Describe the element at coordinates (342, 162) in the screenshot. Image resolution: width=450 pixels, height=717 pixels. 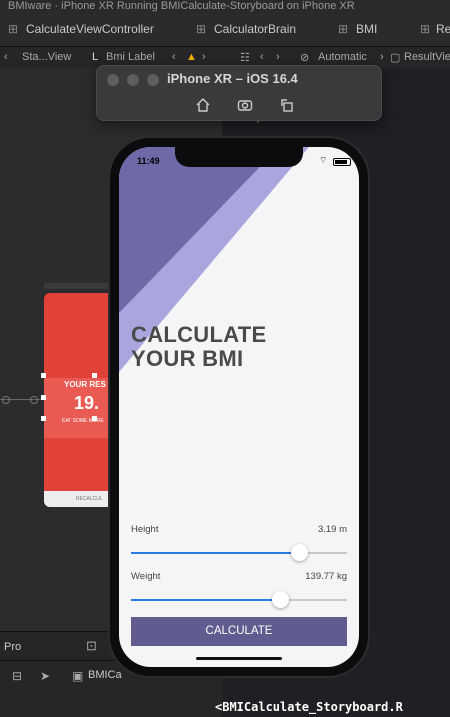
I see `battery-icon` at that location.